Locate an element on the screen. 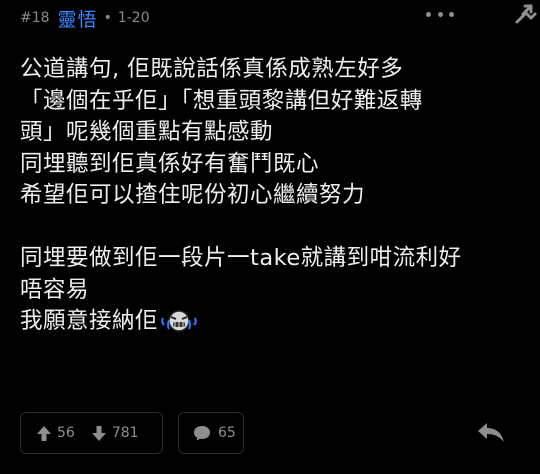 This screenshot has width=540, height=474. content-line: 頭」呢幾個重點有點感動 is located at coordinates (147, 132).